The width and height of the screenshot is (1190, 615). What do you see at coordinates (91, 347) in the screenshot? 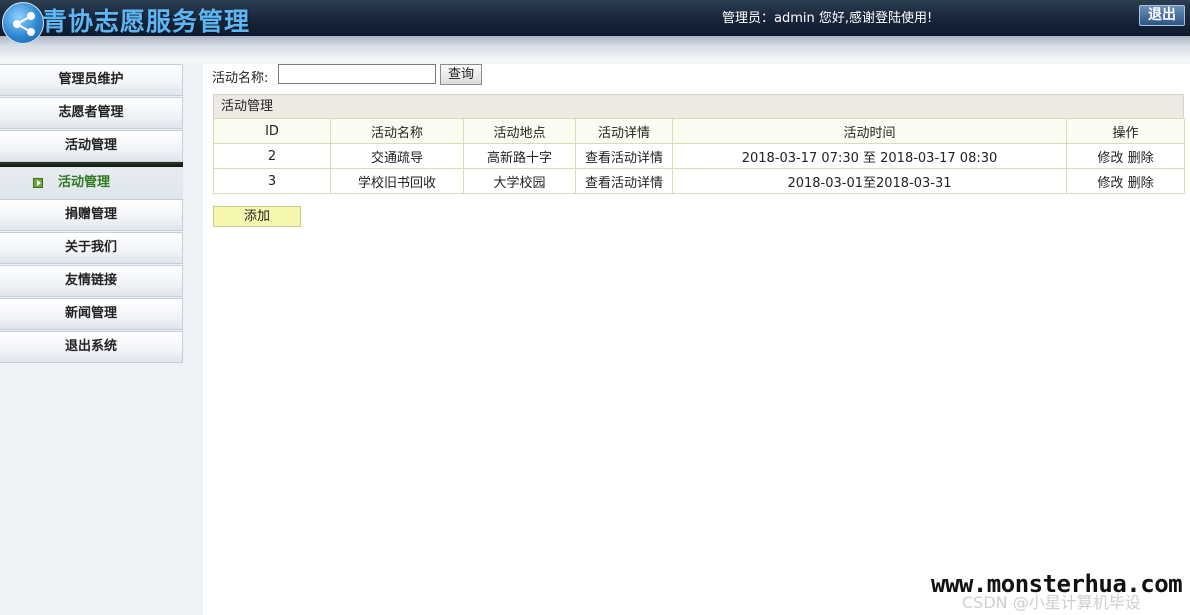
I see `sidebar-item-exit-system: 退出系统` at bounding box center [91, 347].